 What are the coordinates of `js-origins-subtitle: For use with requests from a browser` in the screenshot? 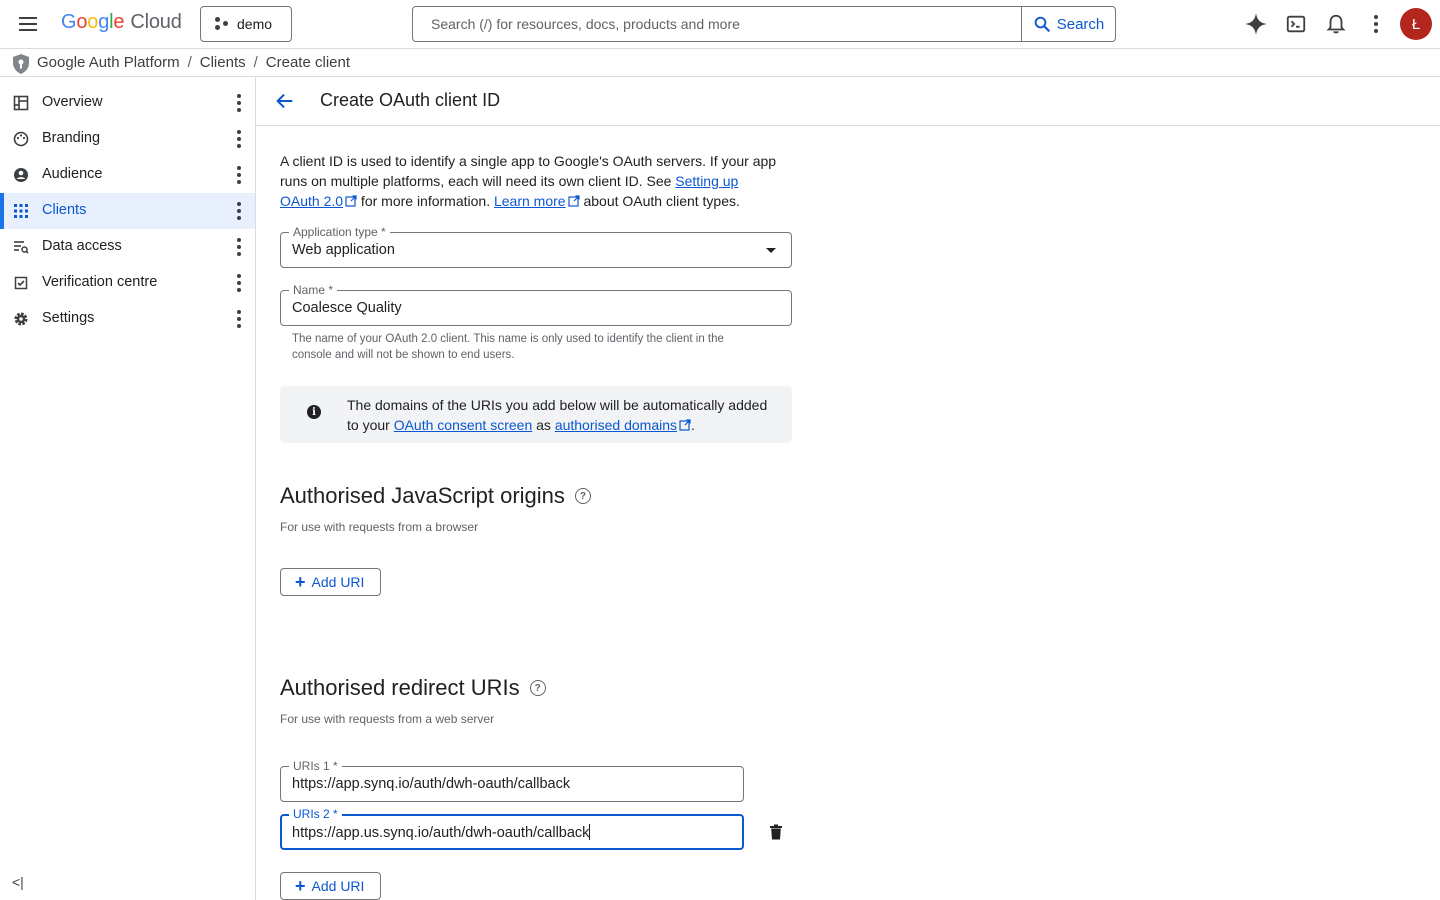 It's located at (379, 527).